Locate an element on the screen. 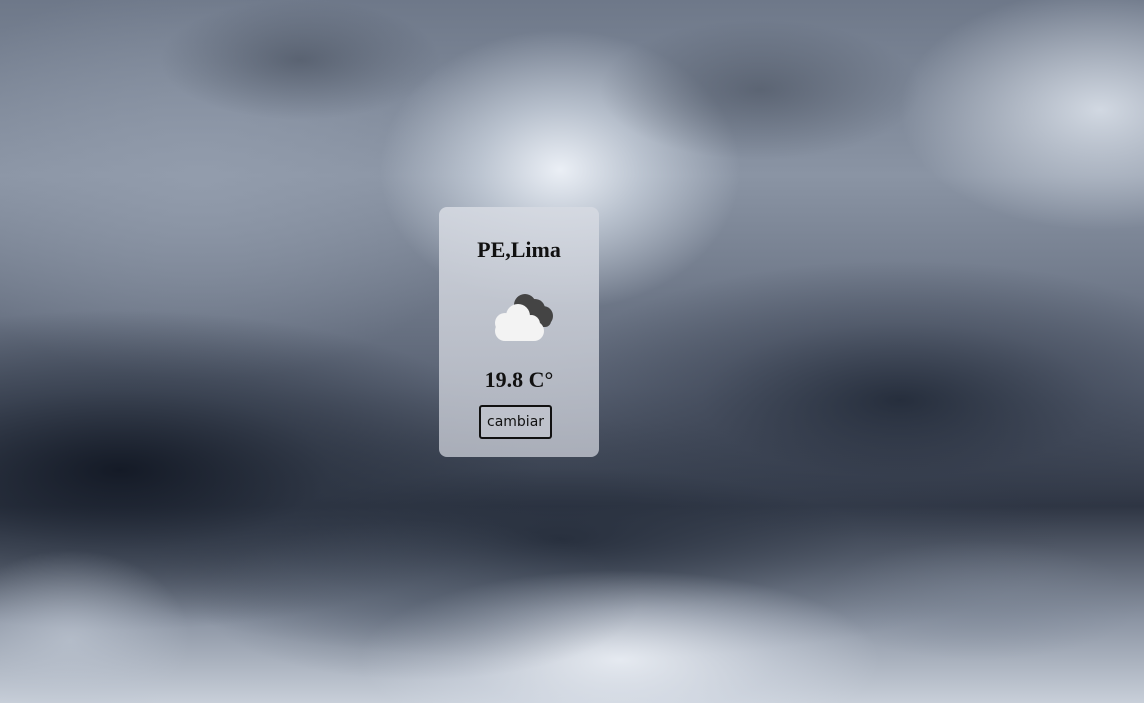 Image resolution: width=1144 pixels, height=703 pixels. change-city-button: cambiar is located at coordinates (516, 422).